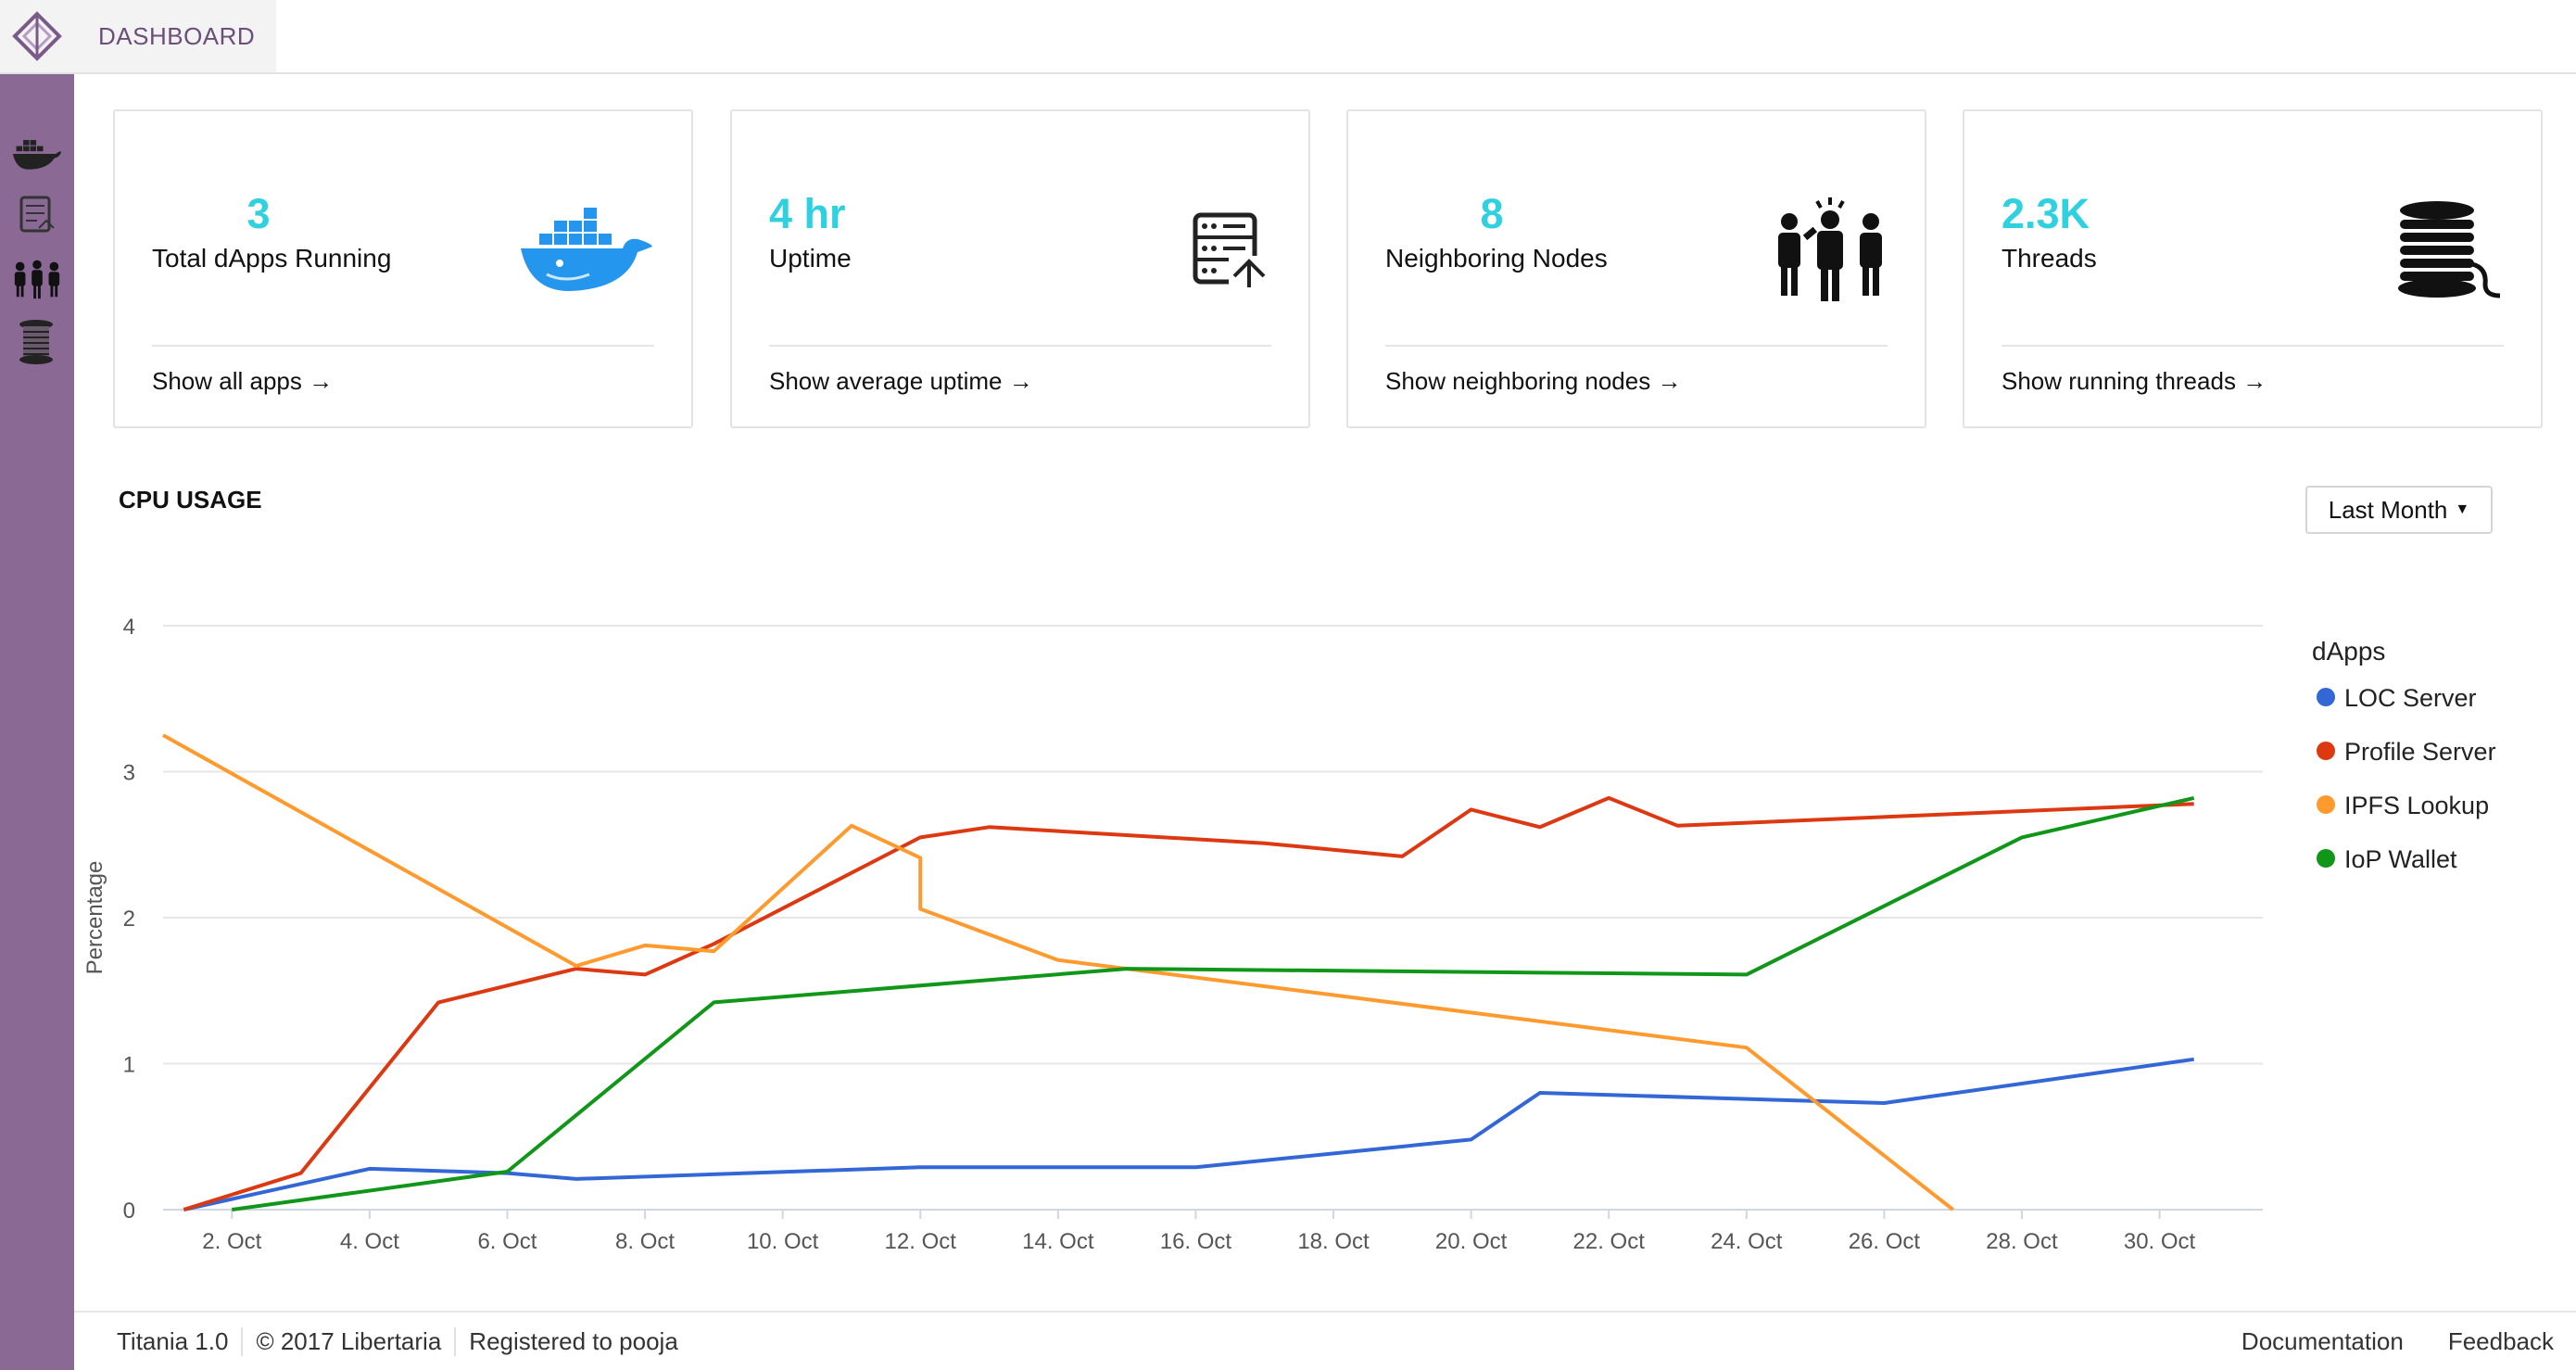  What do you see at coordinates (584, 251) in the screenshot?
I see `docker-whale-icon` at bounding box center [584, 251].